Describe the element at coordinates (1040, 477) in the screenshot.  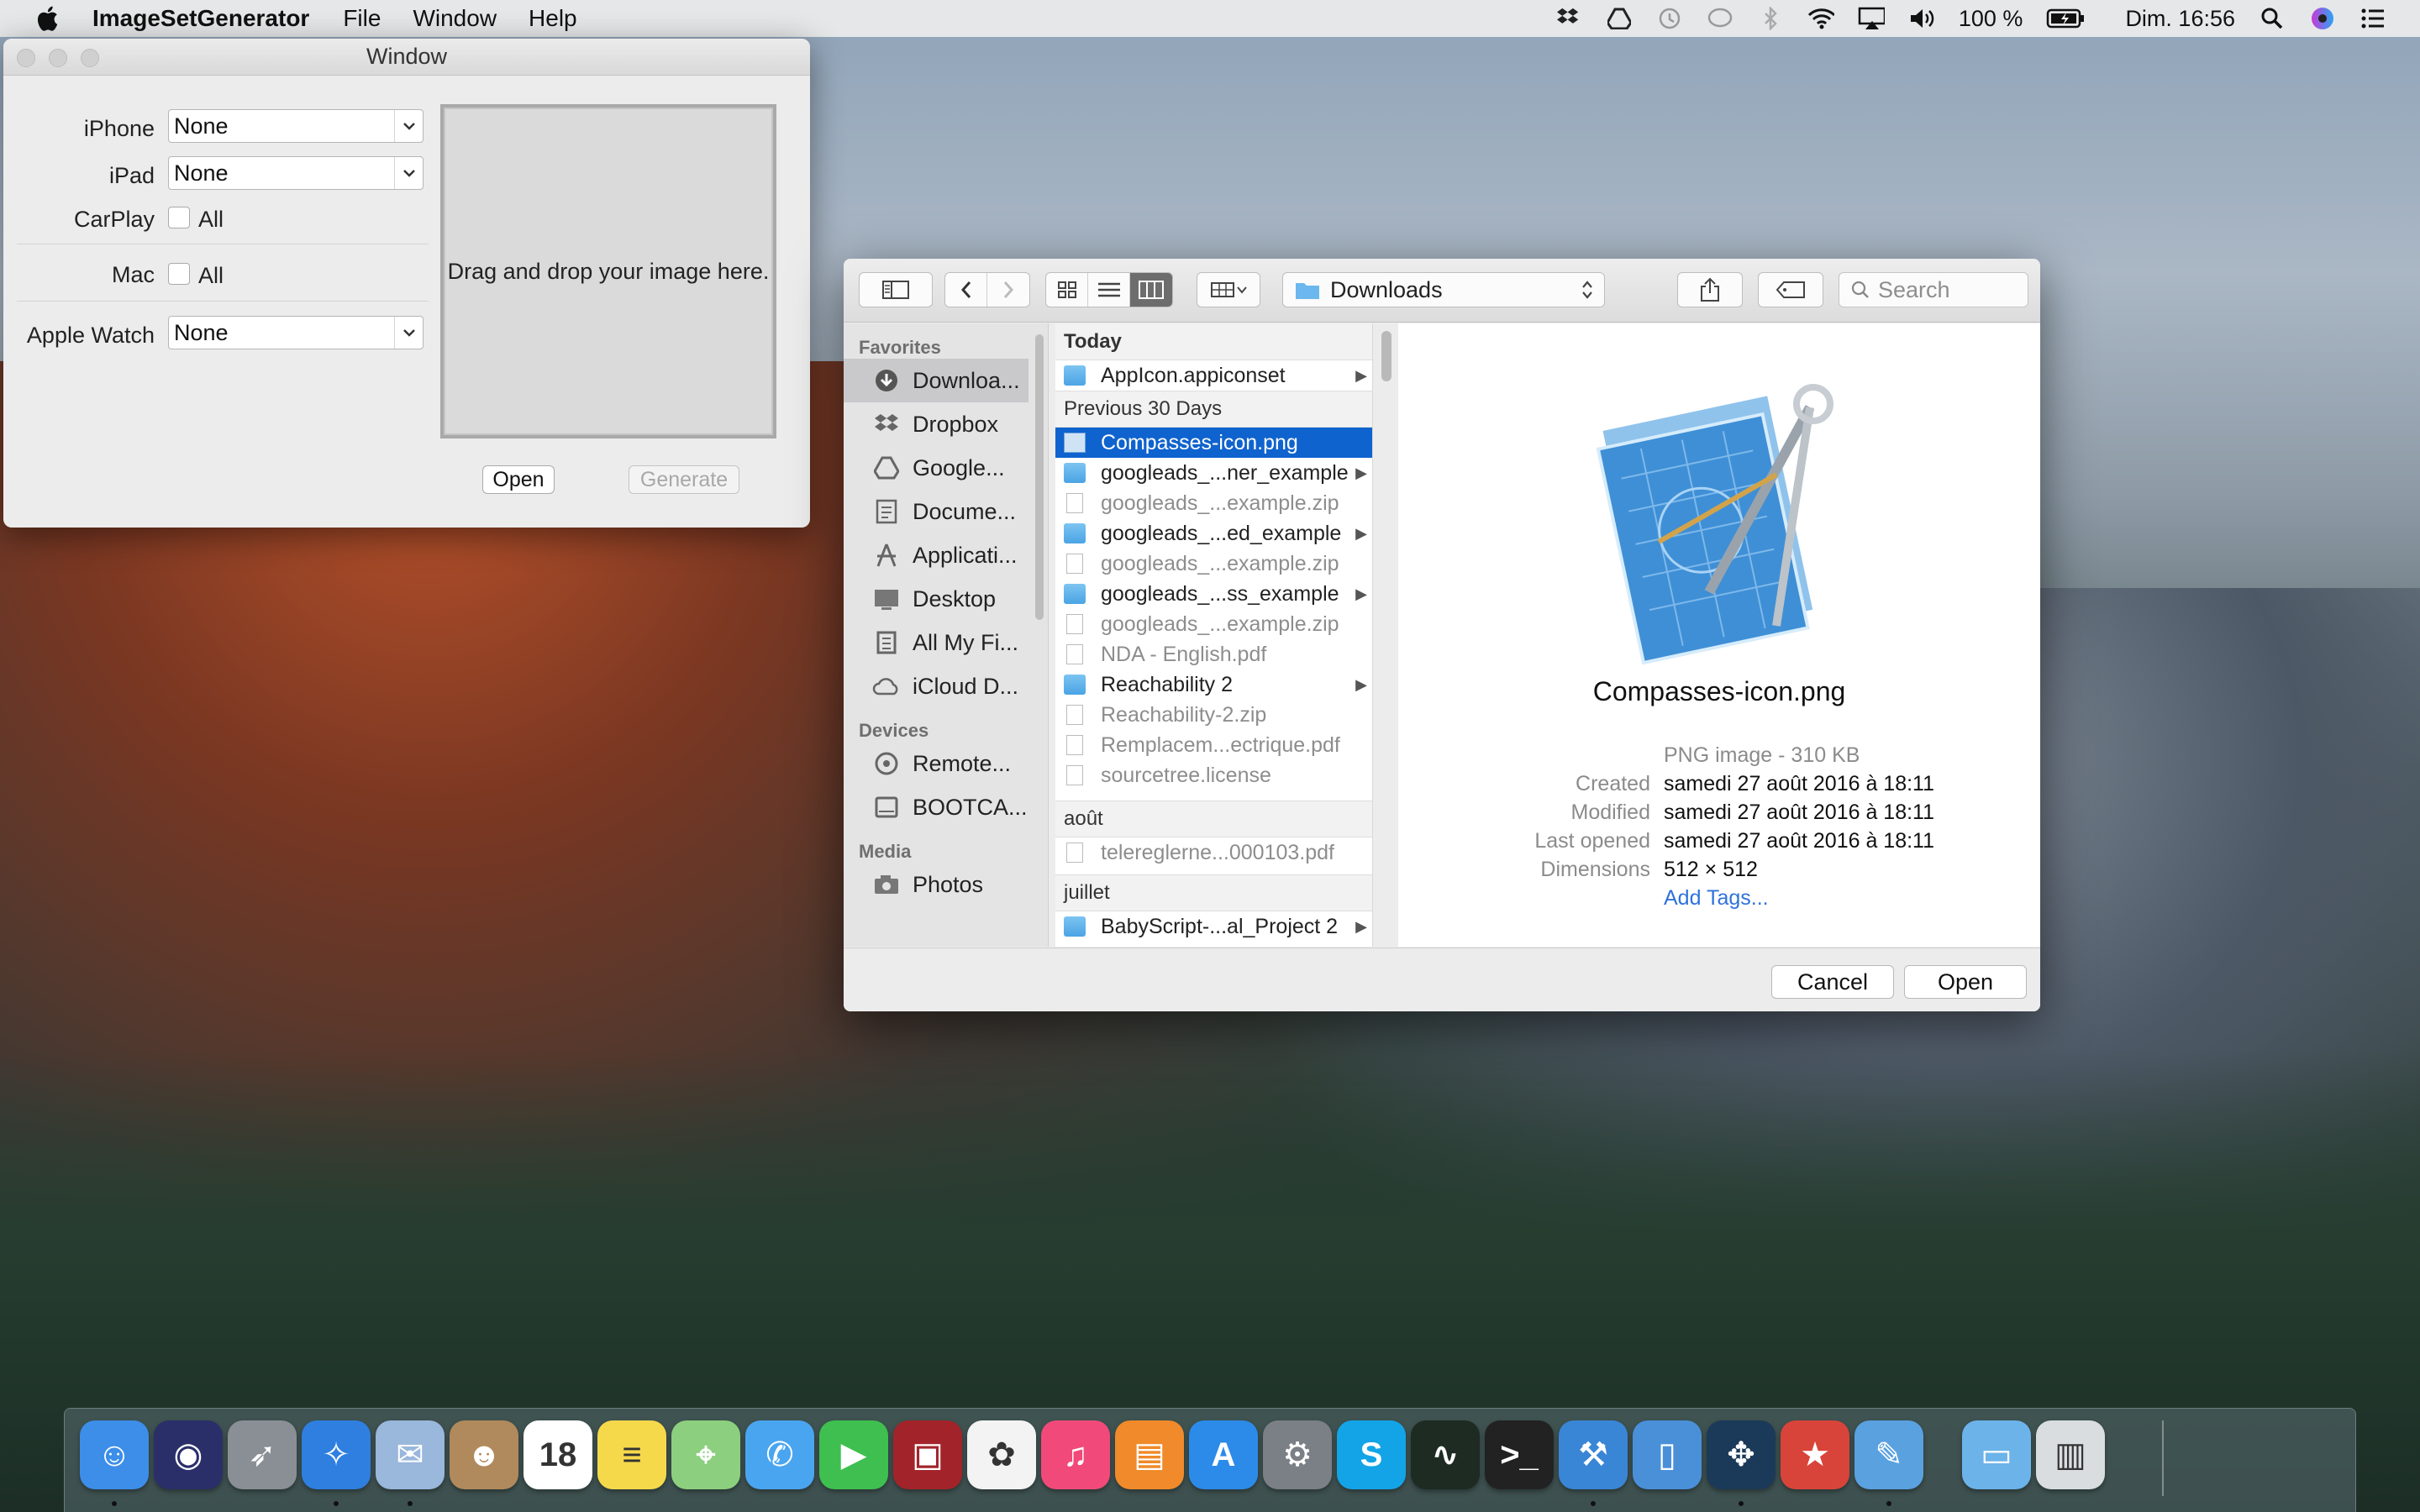
I see `sidebar-scrollbar` at that location.